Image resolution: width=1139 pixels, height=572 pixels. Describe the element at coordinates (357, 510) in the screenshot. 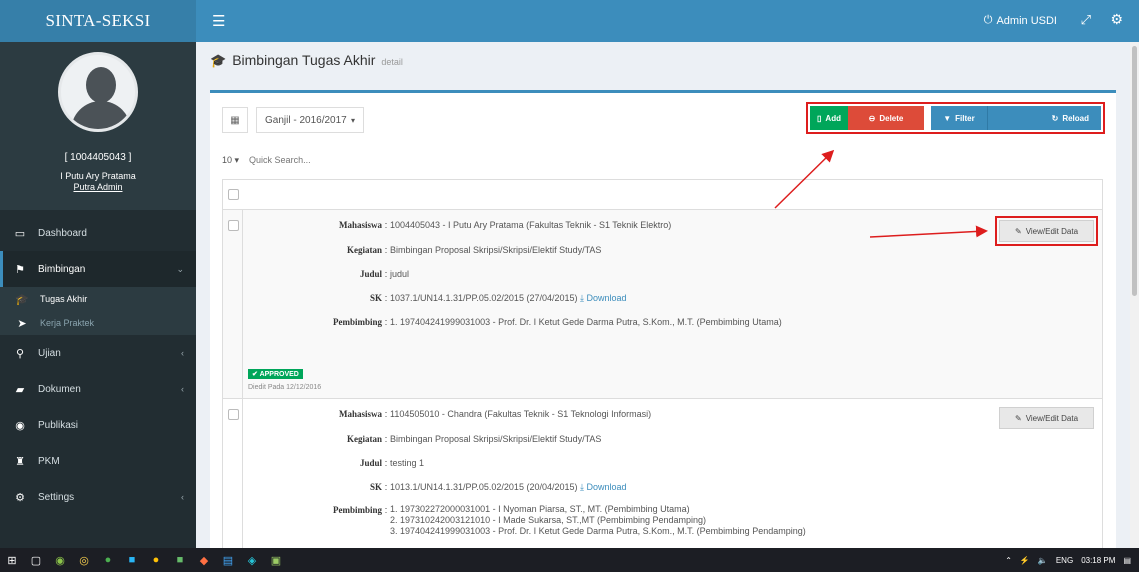

I see `label-pembimbing: Pembimbing` at that location.